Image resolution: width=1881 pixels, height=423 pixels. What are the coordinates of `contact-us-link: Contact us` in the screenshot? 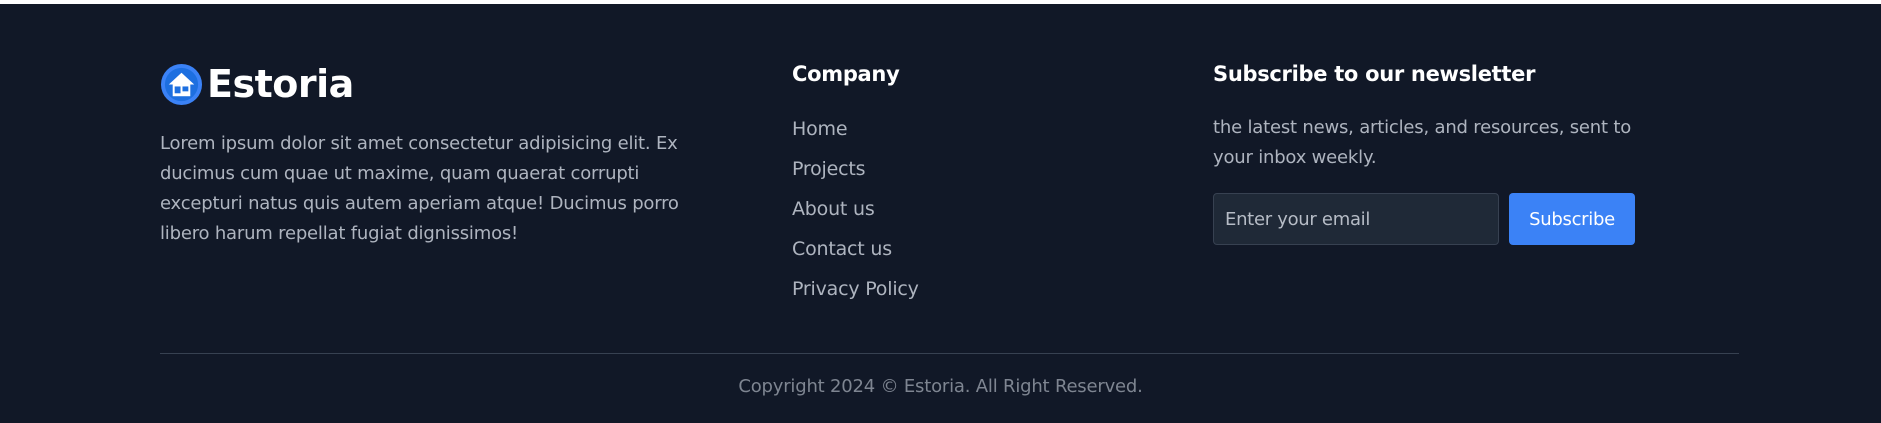 It's located at (842, 249).